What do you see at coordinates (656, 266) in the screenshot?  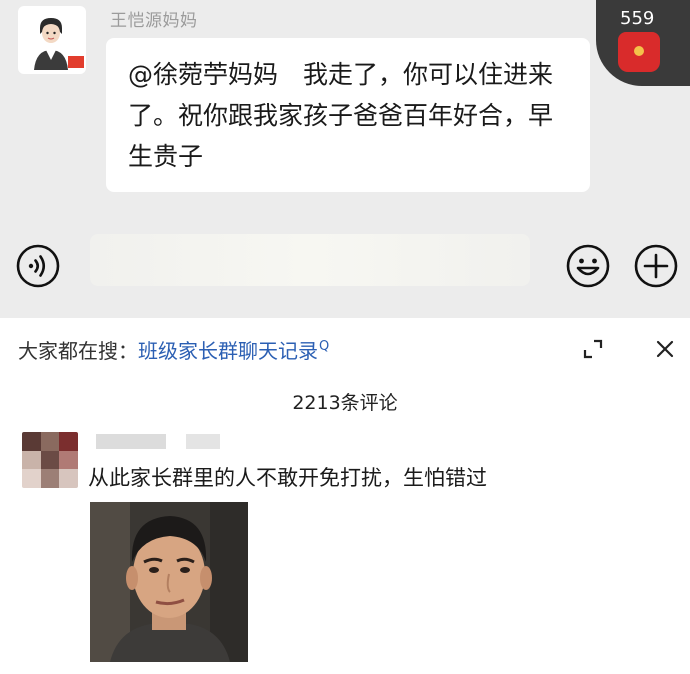 I see `plus-icon` at bounding box center [656, 266].